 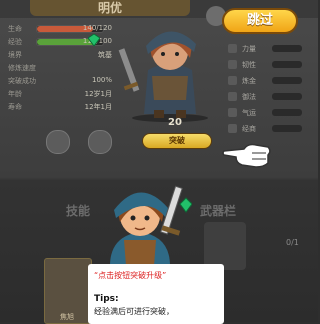 I want to click on stat-label: 年龄, so click(x=15, y=94).